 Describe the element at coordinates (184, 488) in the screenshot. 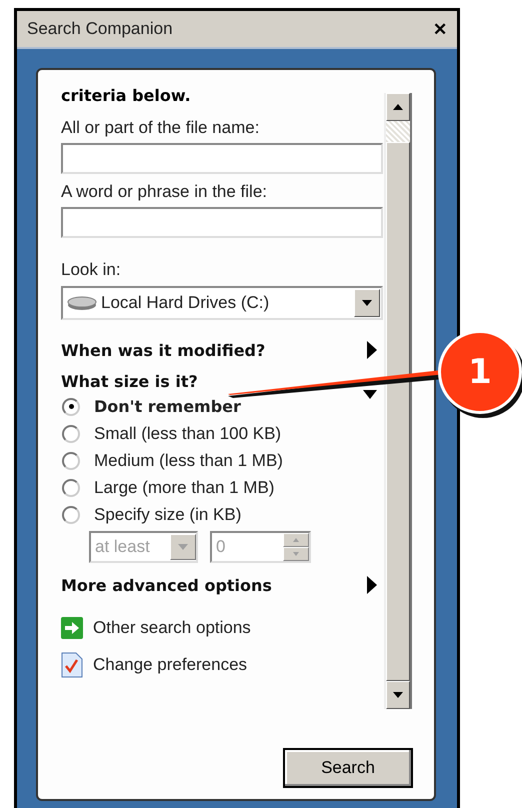

I see `radio-label: Large (more than 1 MB)` at that location.